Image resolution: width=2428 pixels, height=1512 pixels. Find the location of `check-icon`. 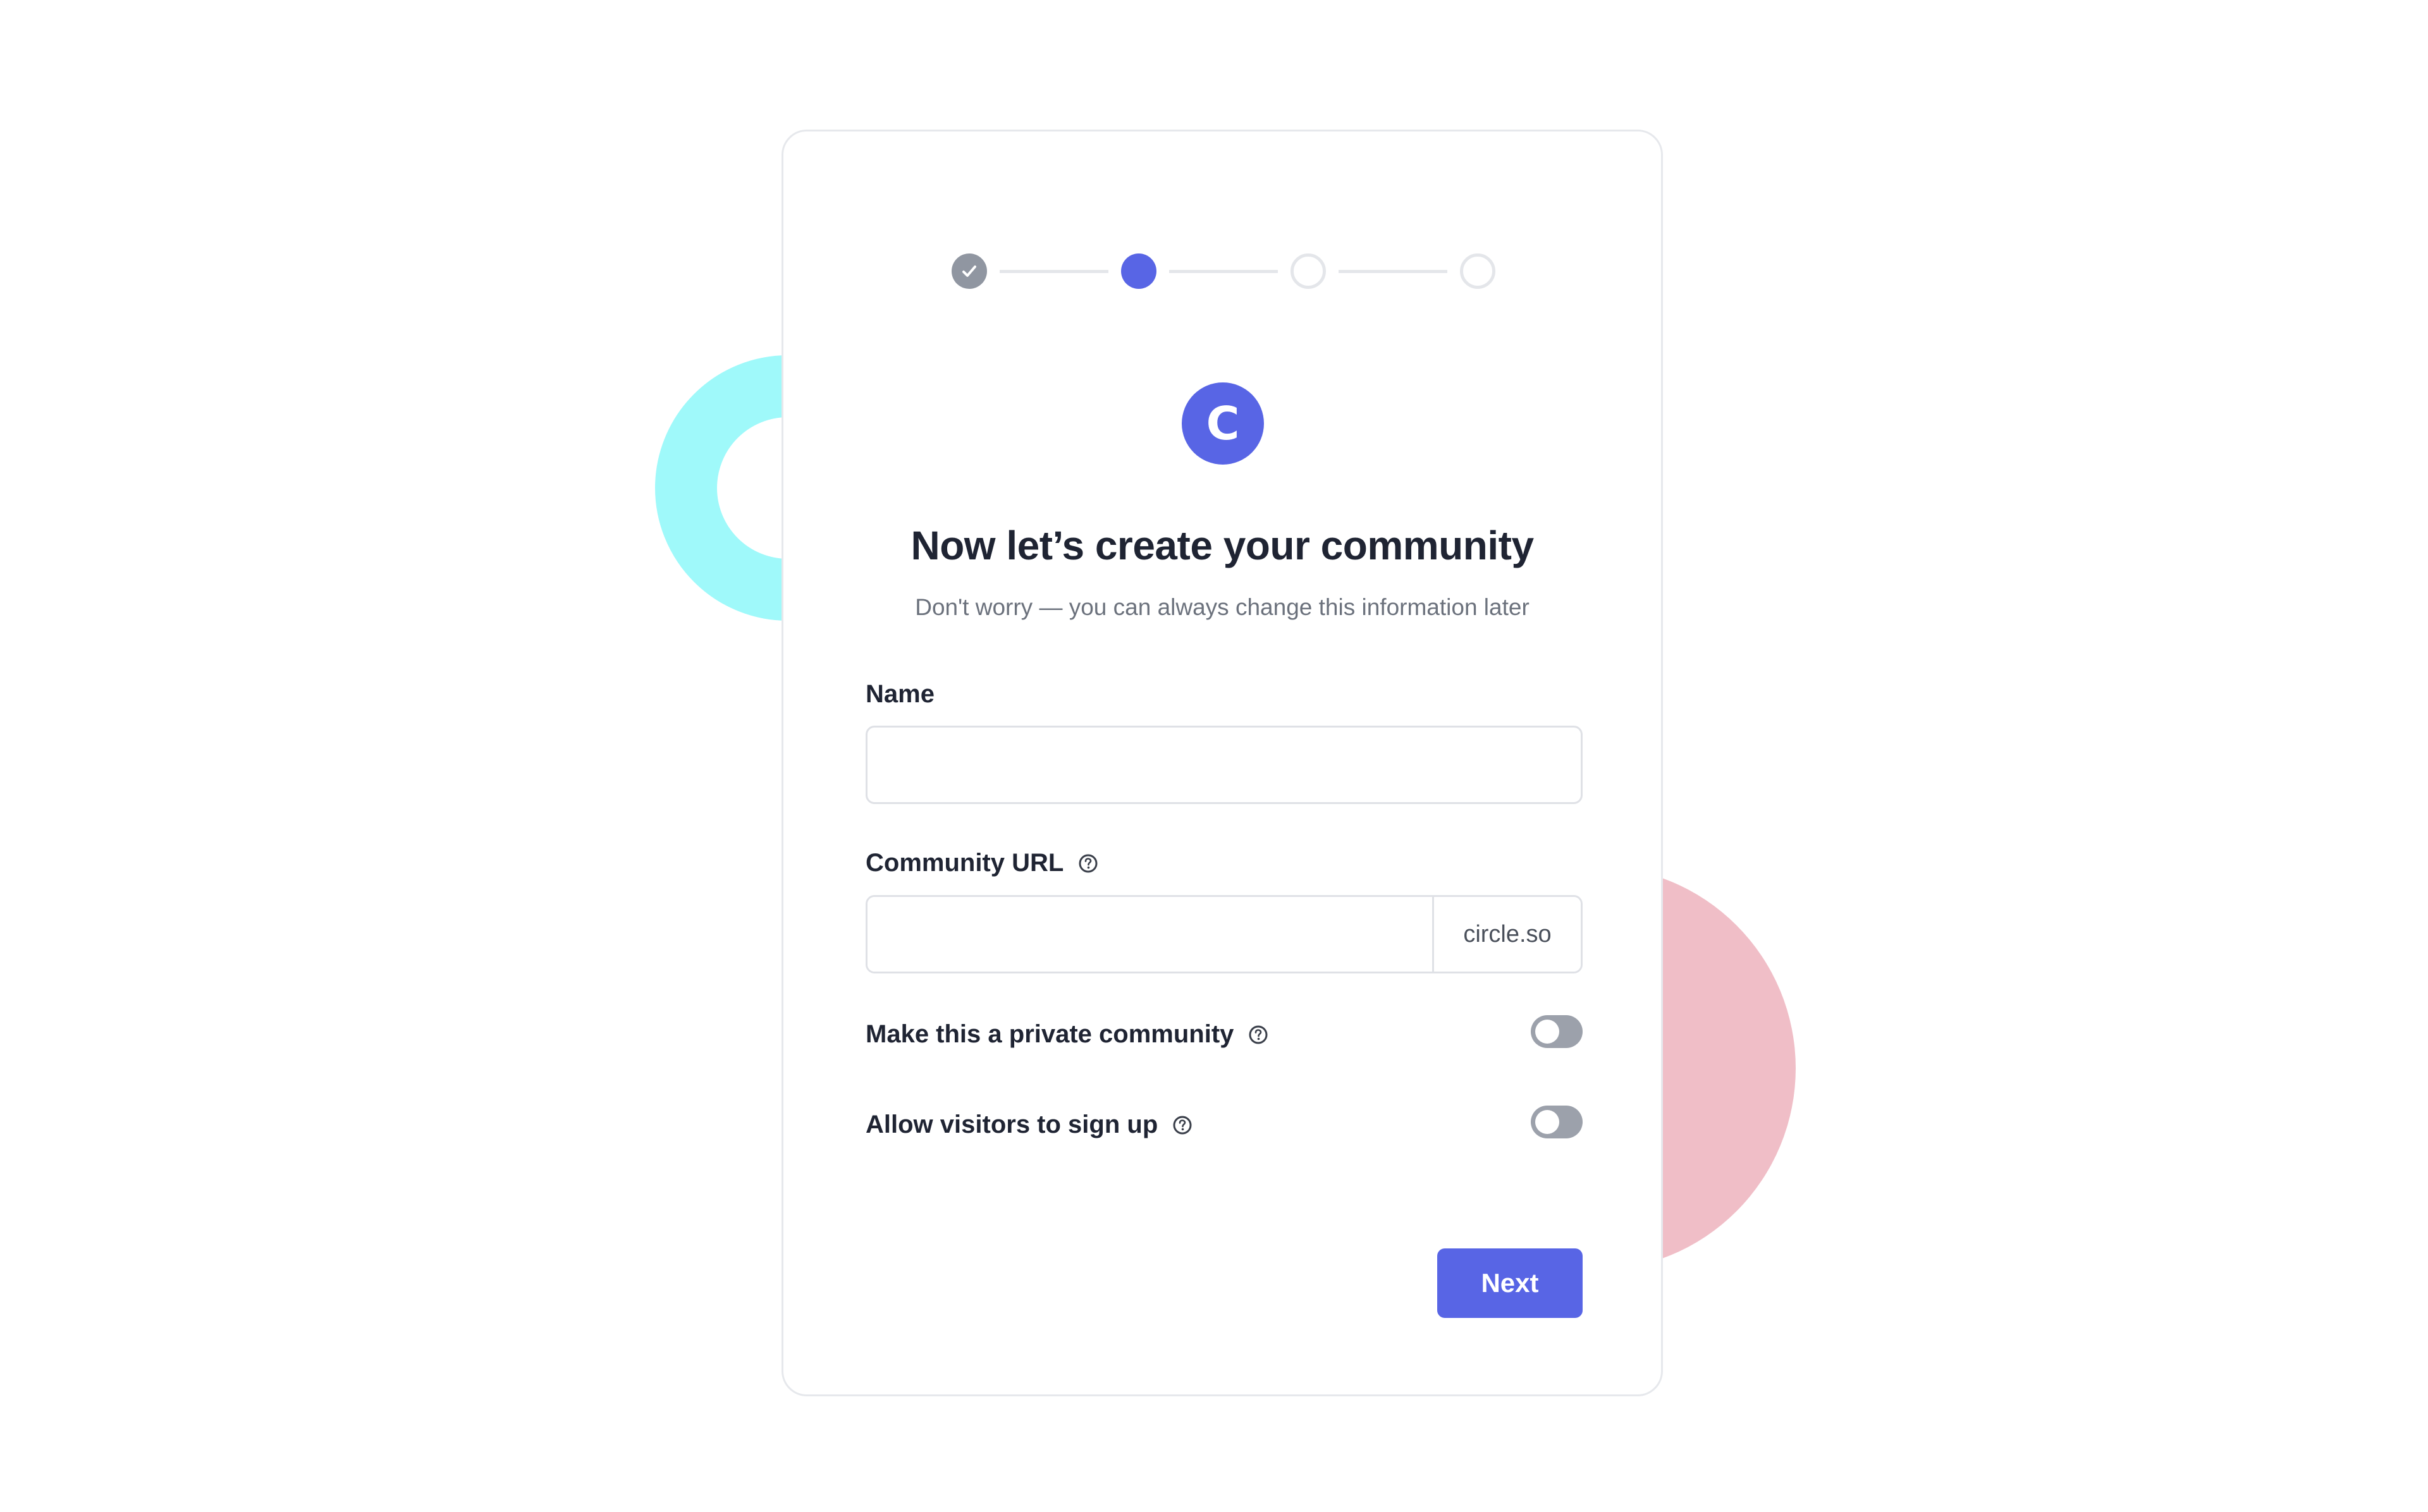

check-icon is located at coordinates (969, 271).